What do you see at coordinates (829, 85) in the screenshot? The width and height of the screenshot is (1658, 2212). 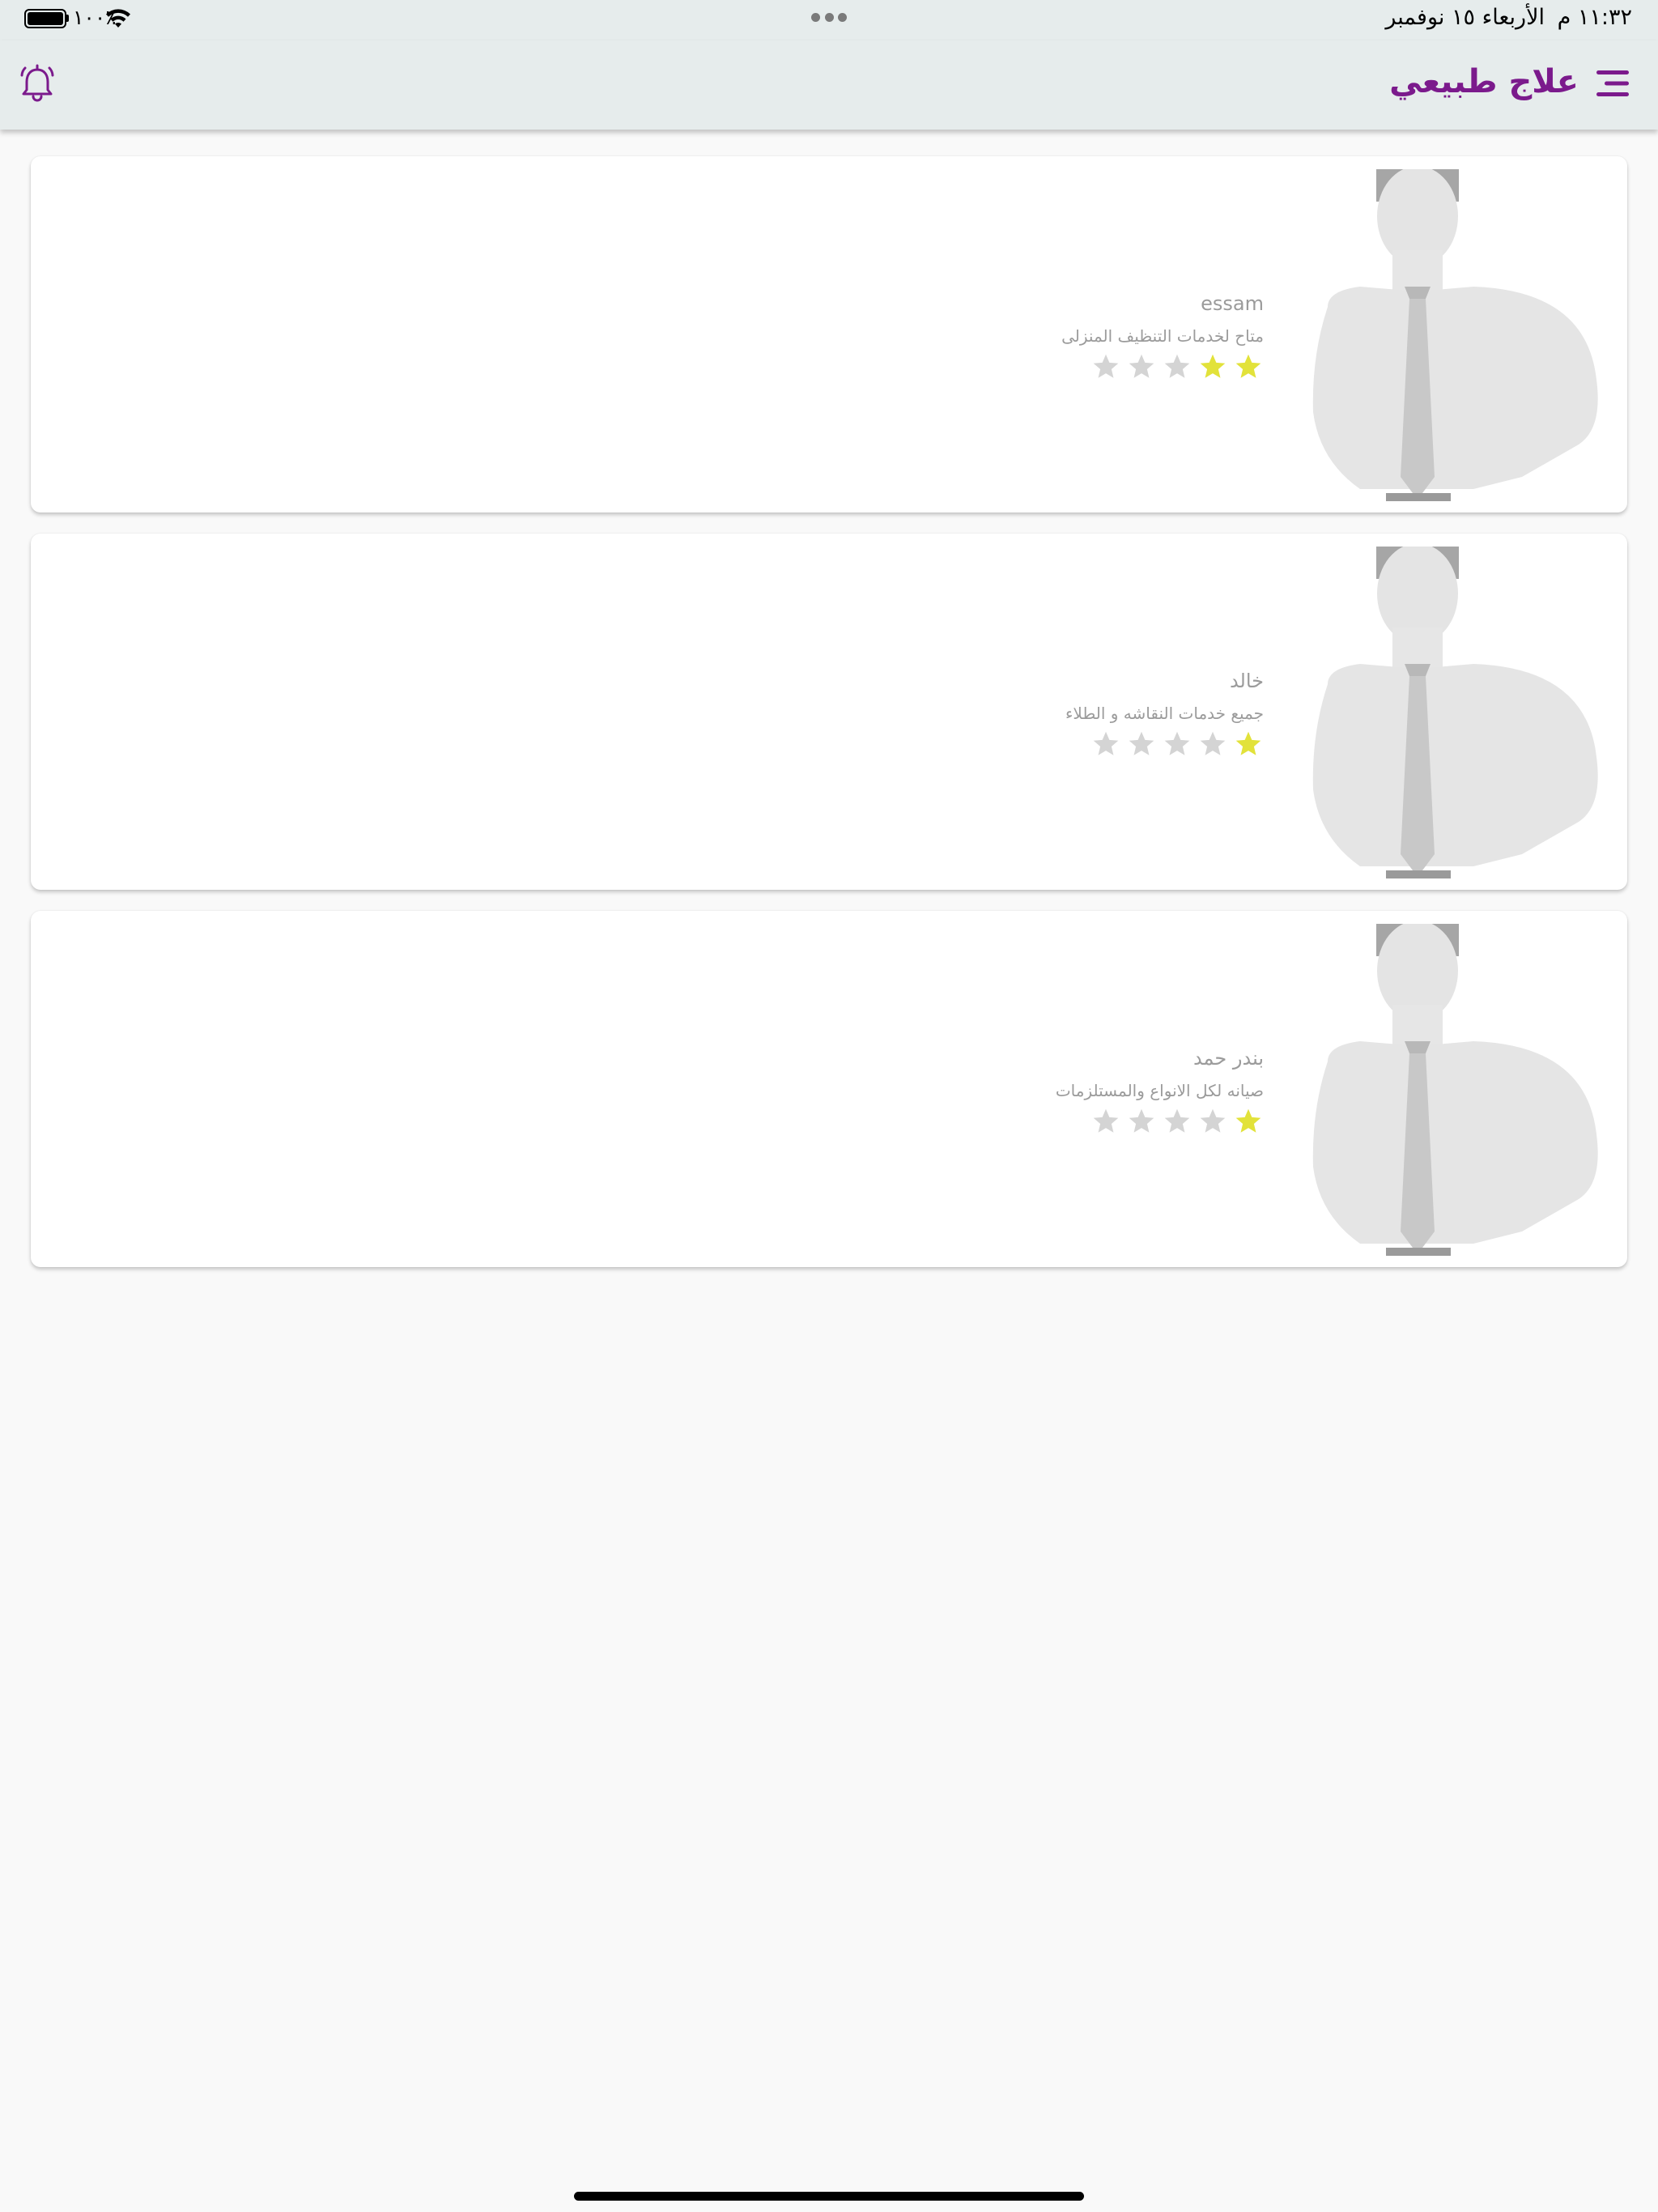 I see `app-header: علاج طبيعي` at bounding box center [829, 85].